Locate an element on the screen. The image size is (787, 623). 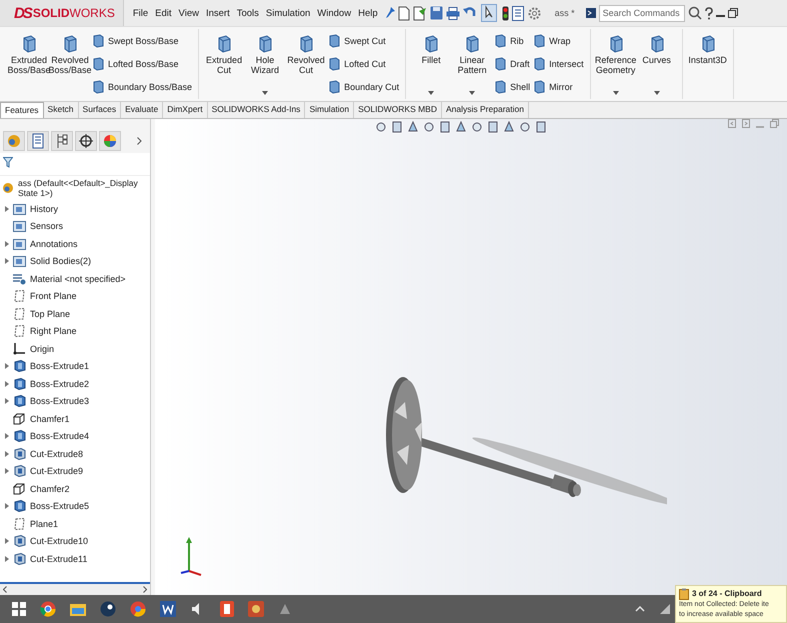
ribbon-button: Lofted Boss/Base is located at coordinates (142, 63).